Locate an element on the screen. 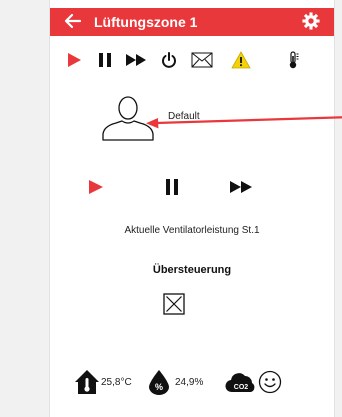 The image size is (342, 417). humidity-reading: % 24,9% is located at coordinates (175, 382).